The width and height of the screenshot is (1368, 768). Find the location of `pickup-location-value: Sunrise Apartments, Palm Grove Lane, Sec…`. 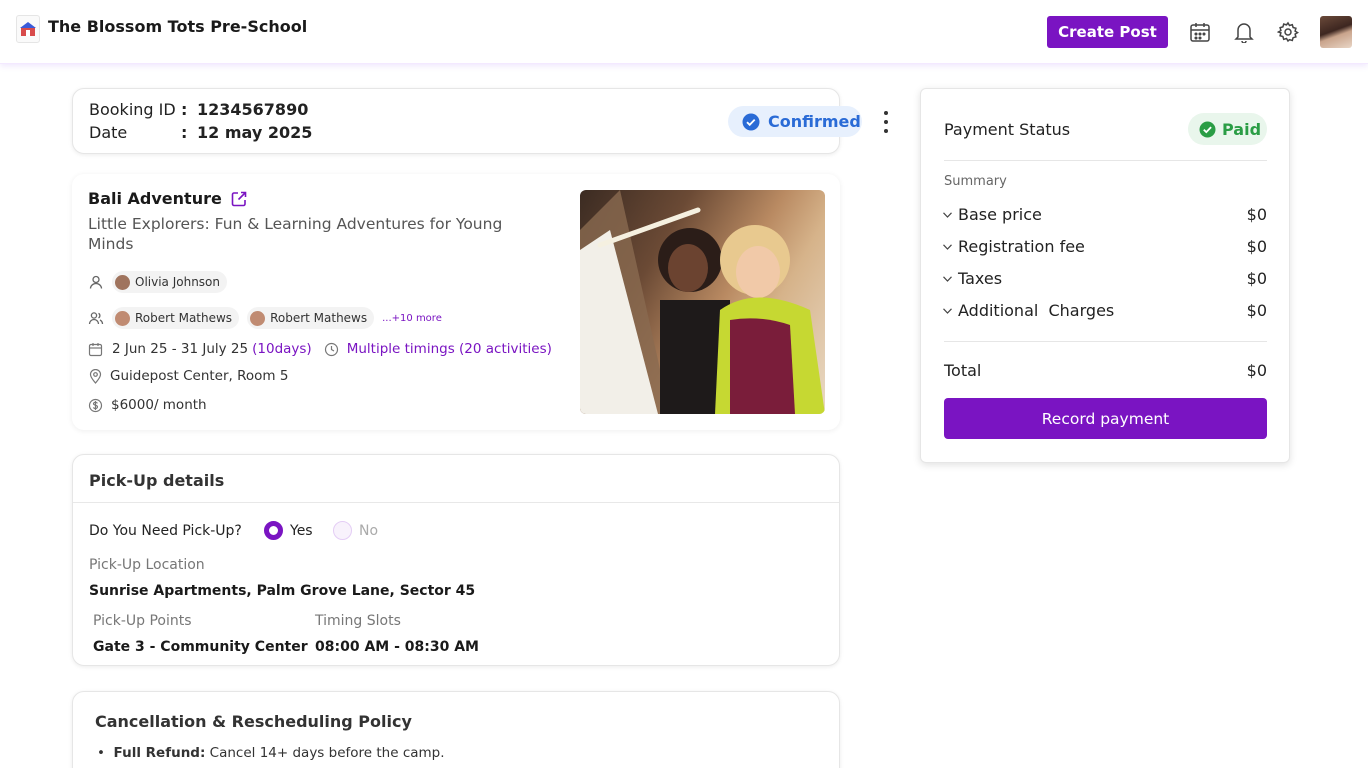

pickup-location-value: Sunrise Apartments, Palm Grove Lane, Sec… is located at coordinates (282, 591).